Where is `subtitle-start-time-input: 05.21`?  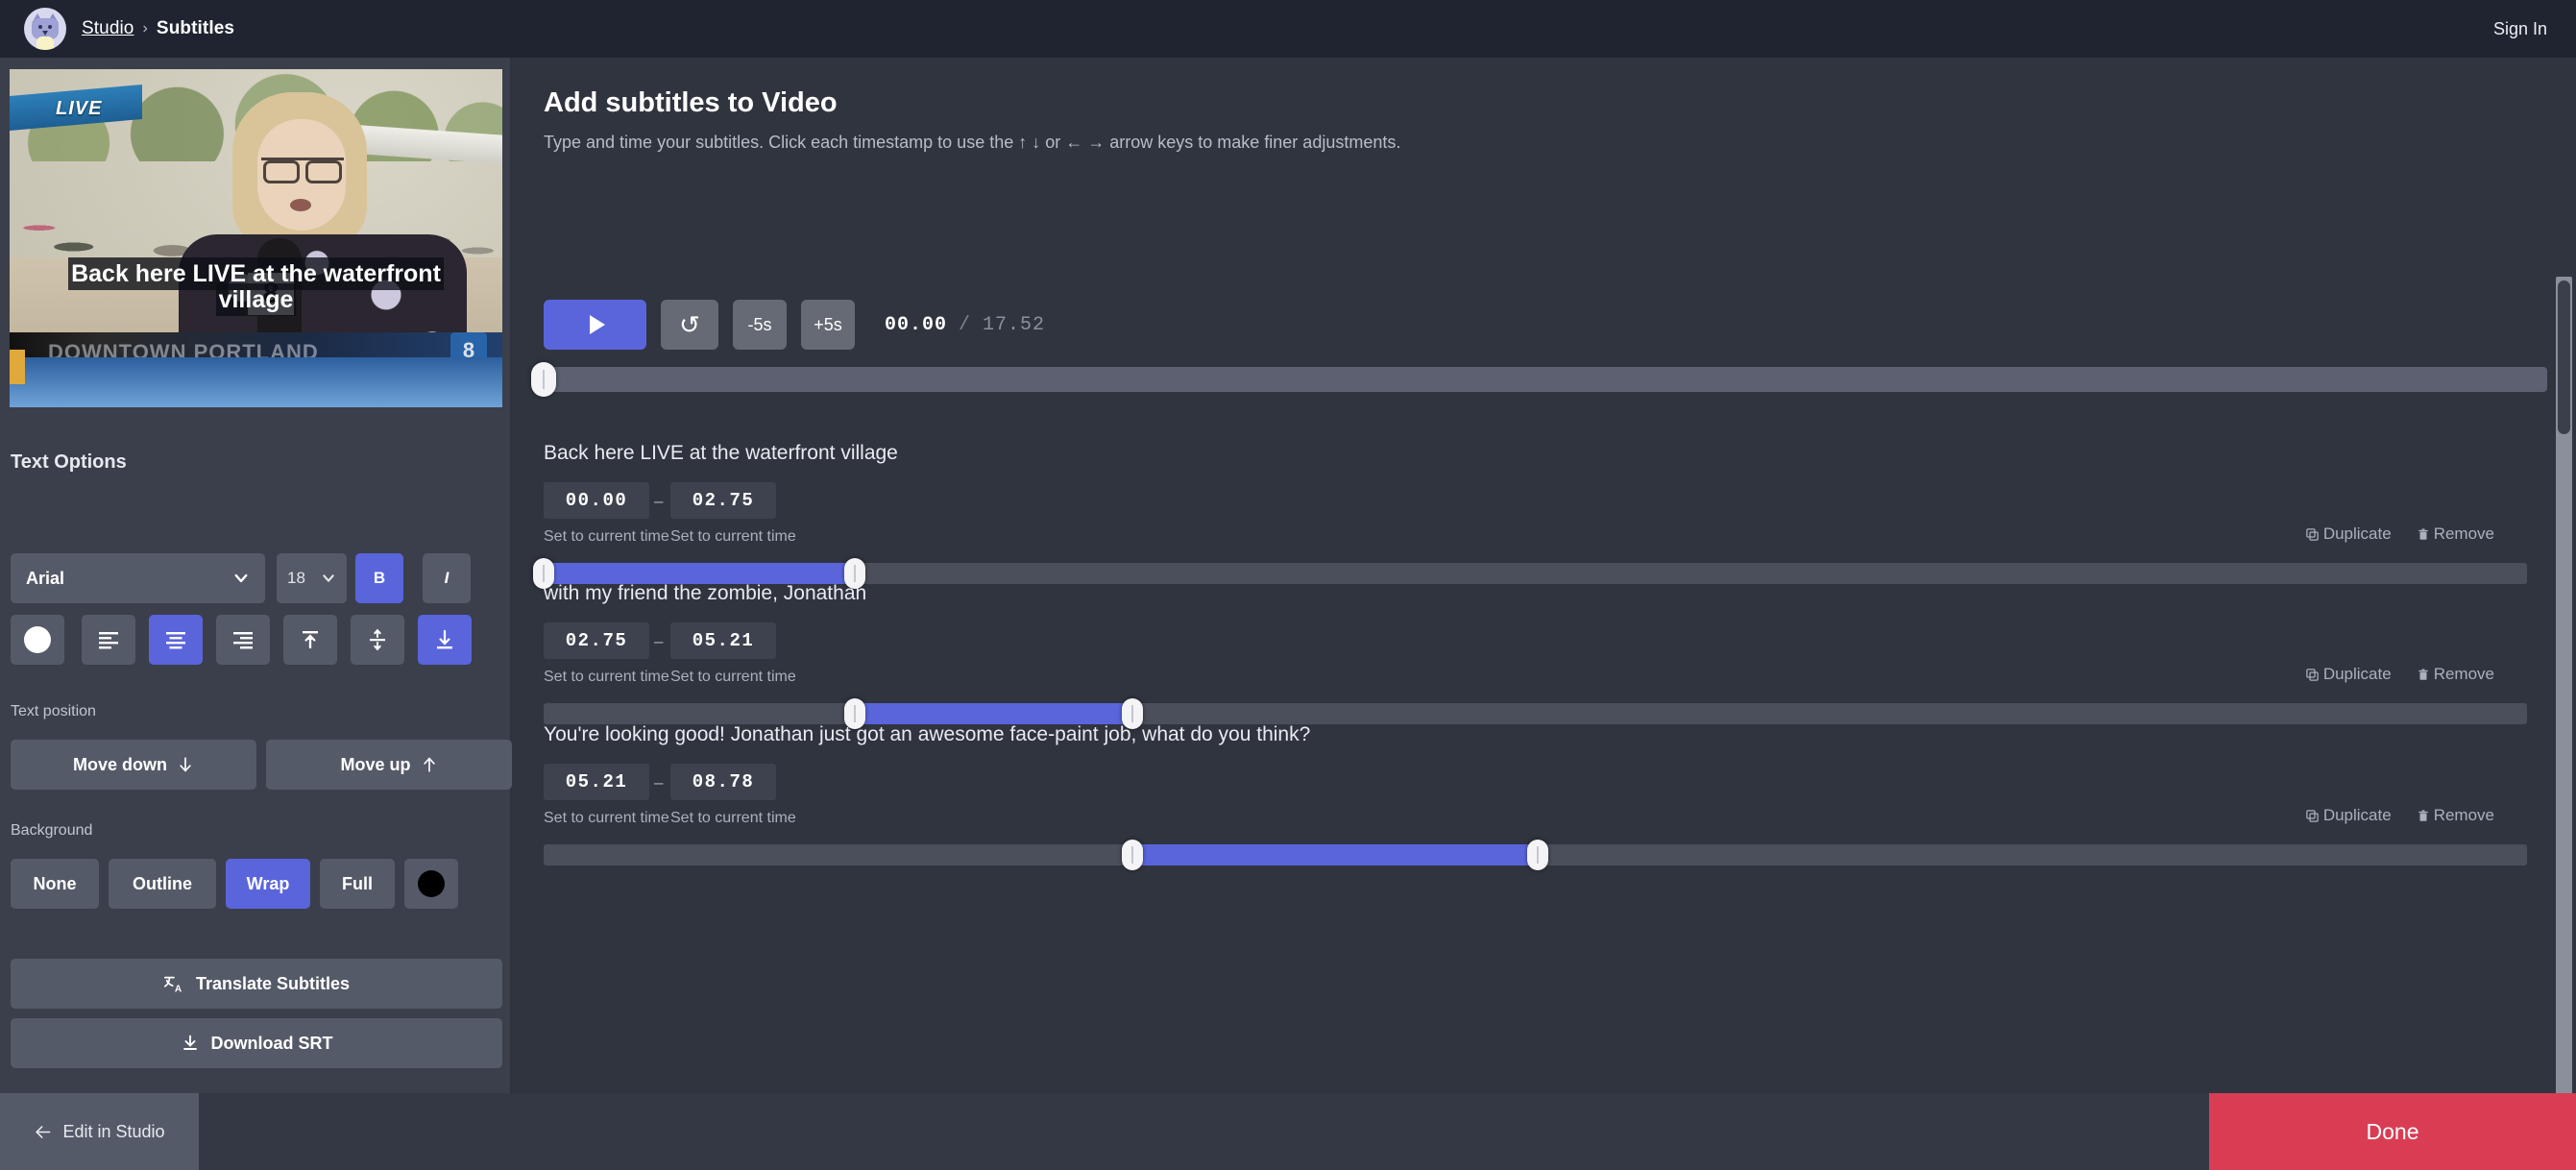
subtitle-start-time-input: 05.21 is located at coordinates (597, 782).